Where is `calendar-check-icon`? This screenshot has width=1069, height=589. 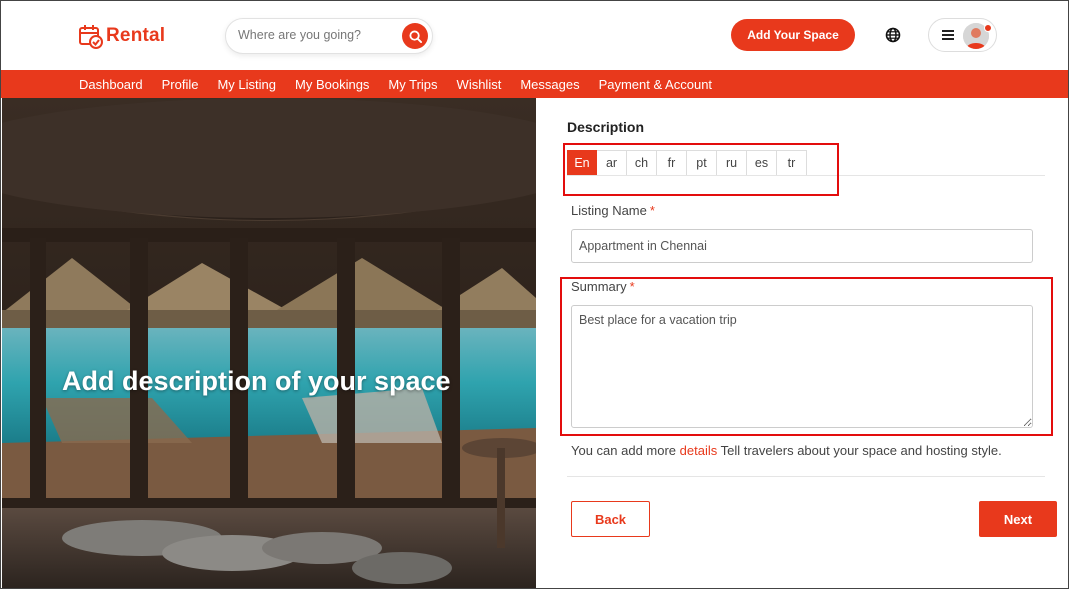
calendar-check-icon is located at coordinates (91, 37).